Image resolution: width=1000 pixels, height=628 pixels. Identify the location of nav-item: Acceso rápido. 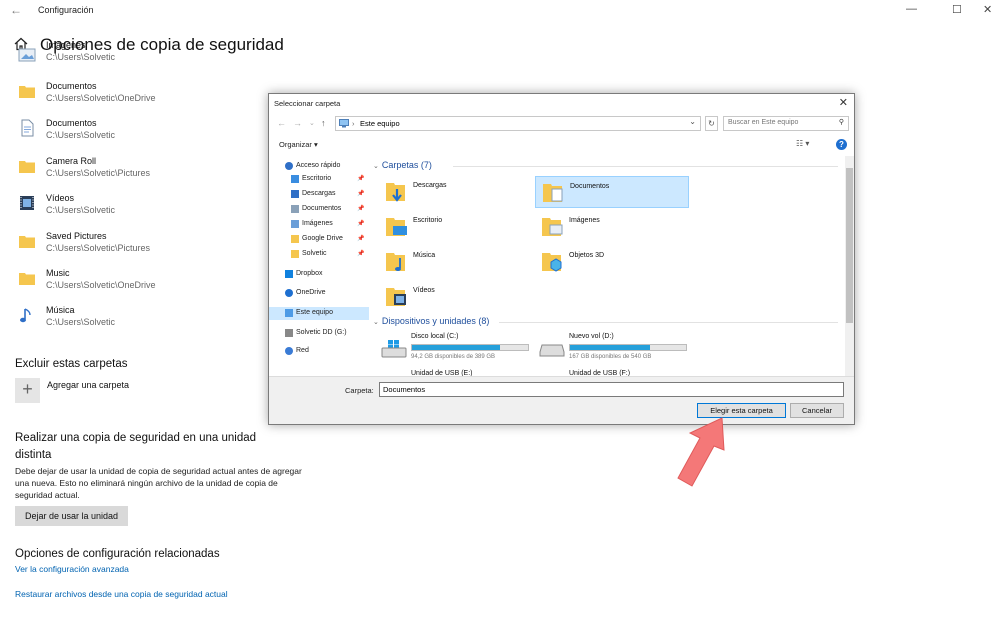
(319, 166).